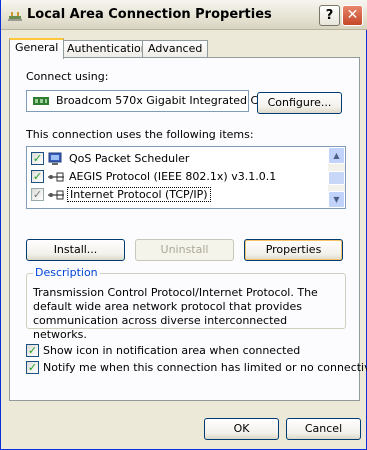  Describe the element at coordinates (329, 15) in the screenshot. I see `help-button: ?` at that location.